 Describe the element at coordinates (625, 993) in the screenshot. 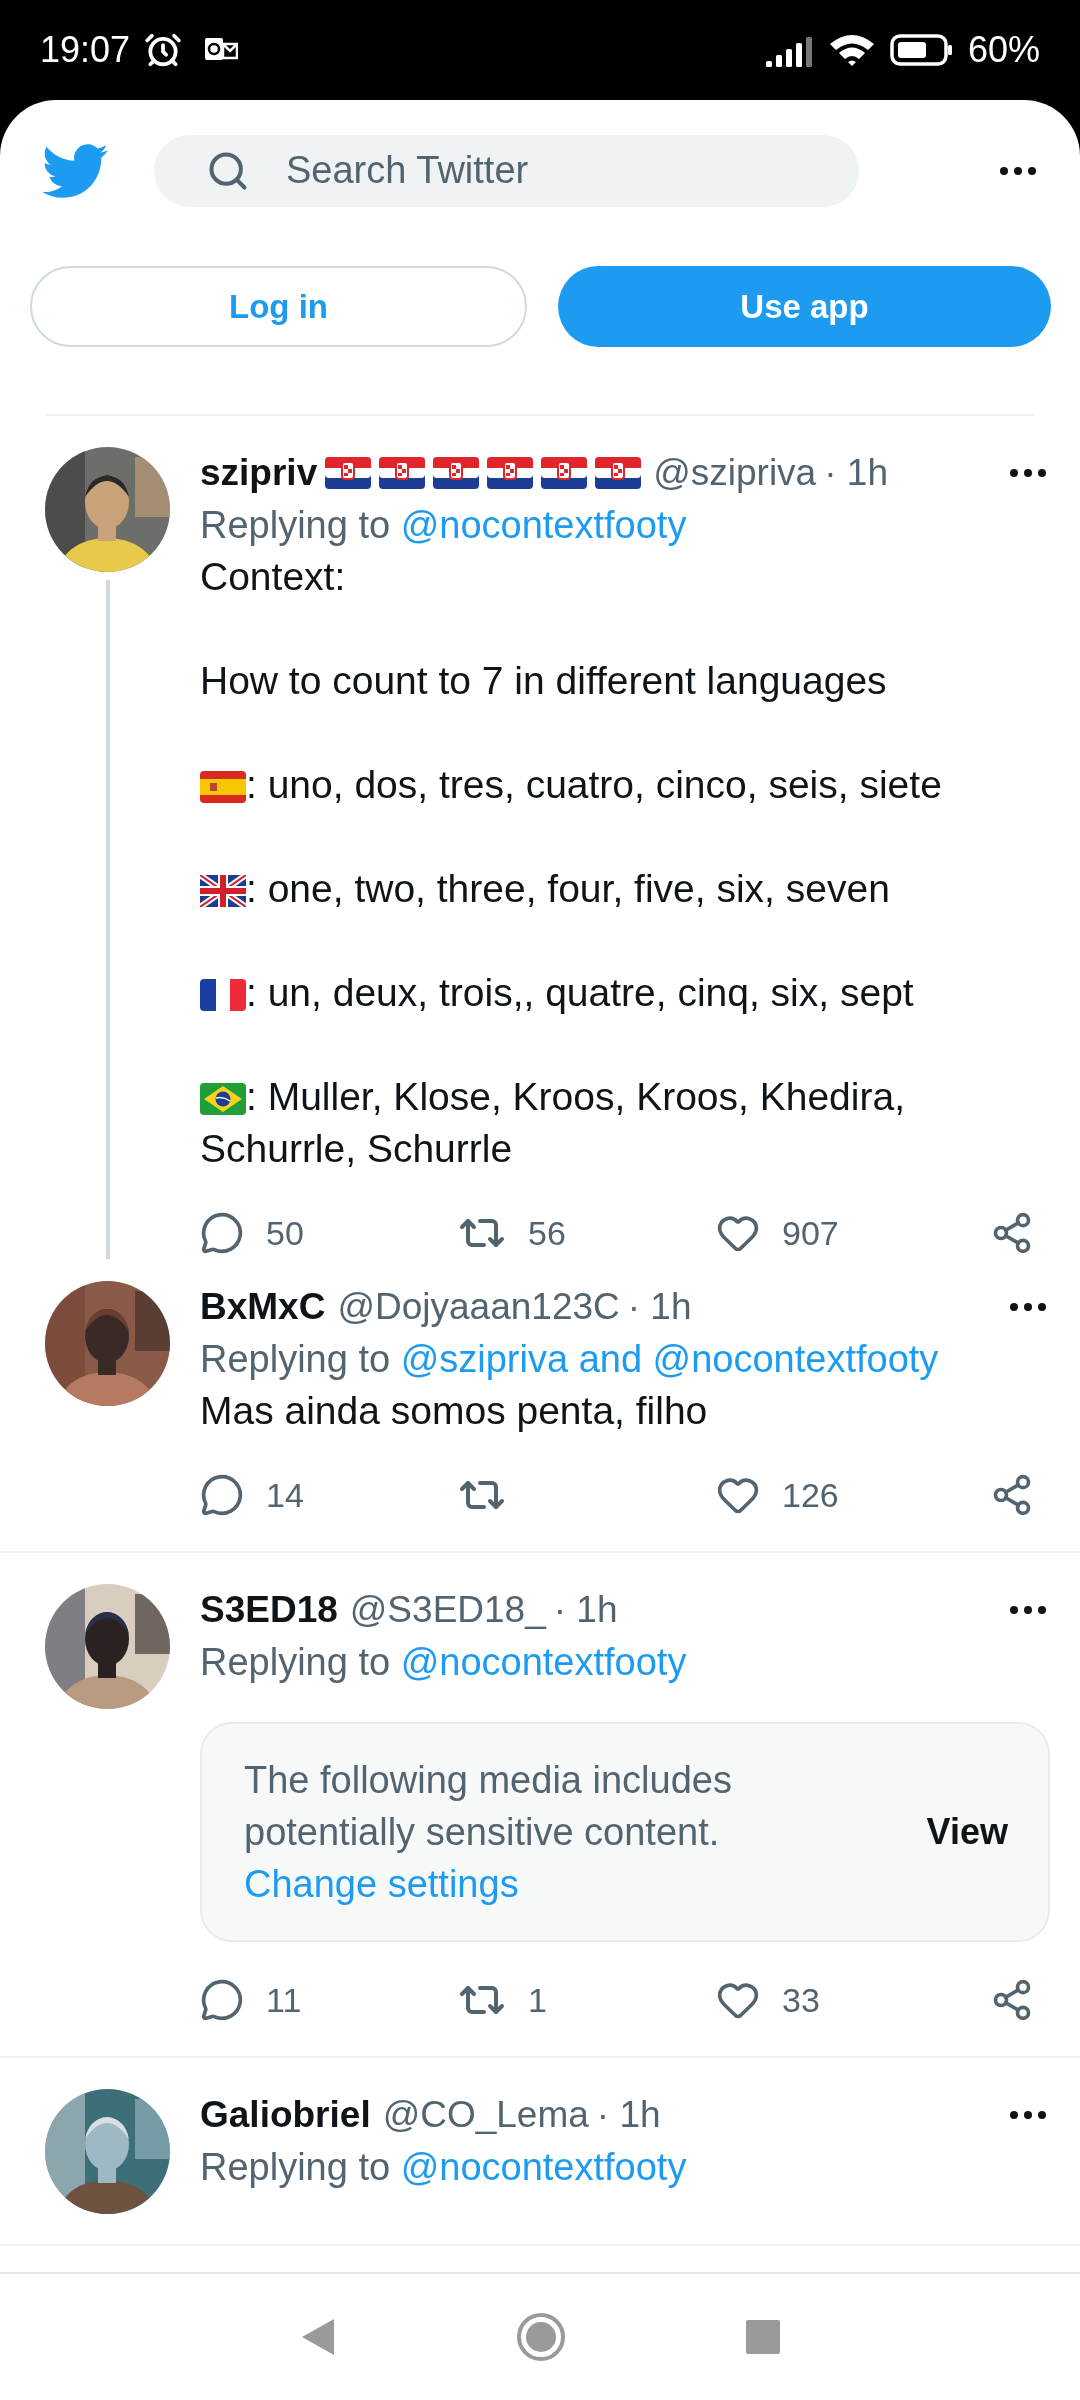

I see `tweet-text: : un, deux, trois,, quatre, cinq, six, sept` at that location.